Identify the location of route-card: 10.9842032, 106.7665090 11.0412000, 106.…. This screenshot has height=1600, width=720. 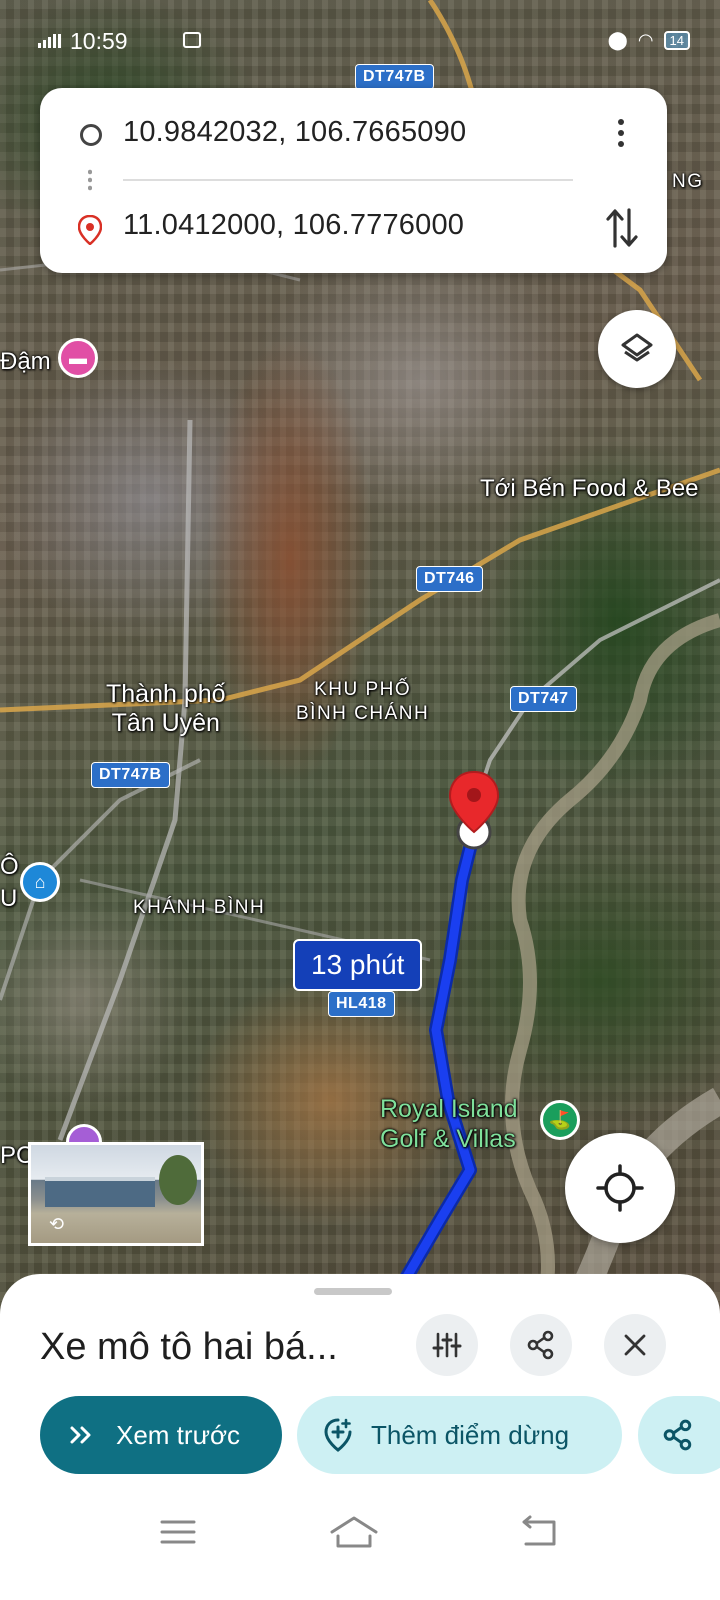
(353, 180).